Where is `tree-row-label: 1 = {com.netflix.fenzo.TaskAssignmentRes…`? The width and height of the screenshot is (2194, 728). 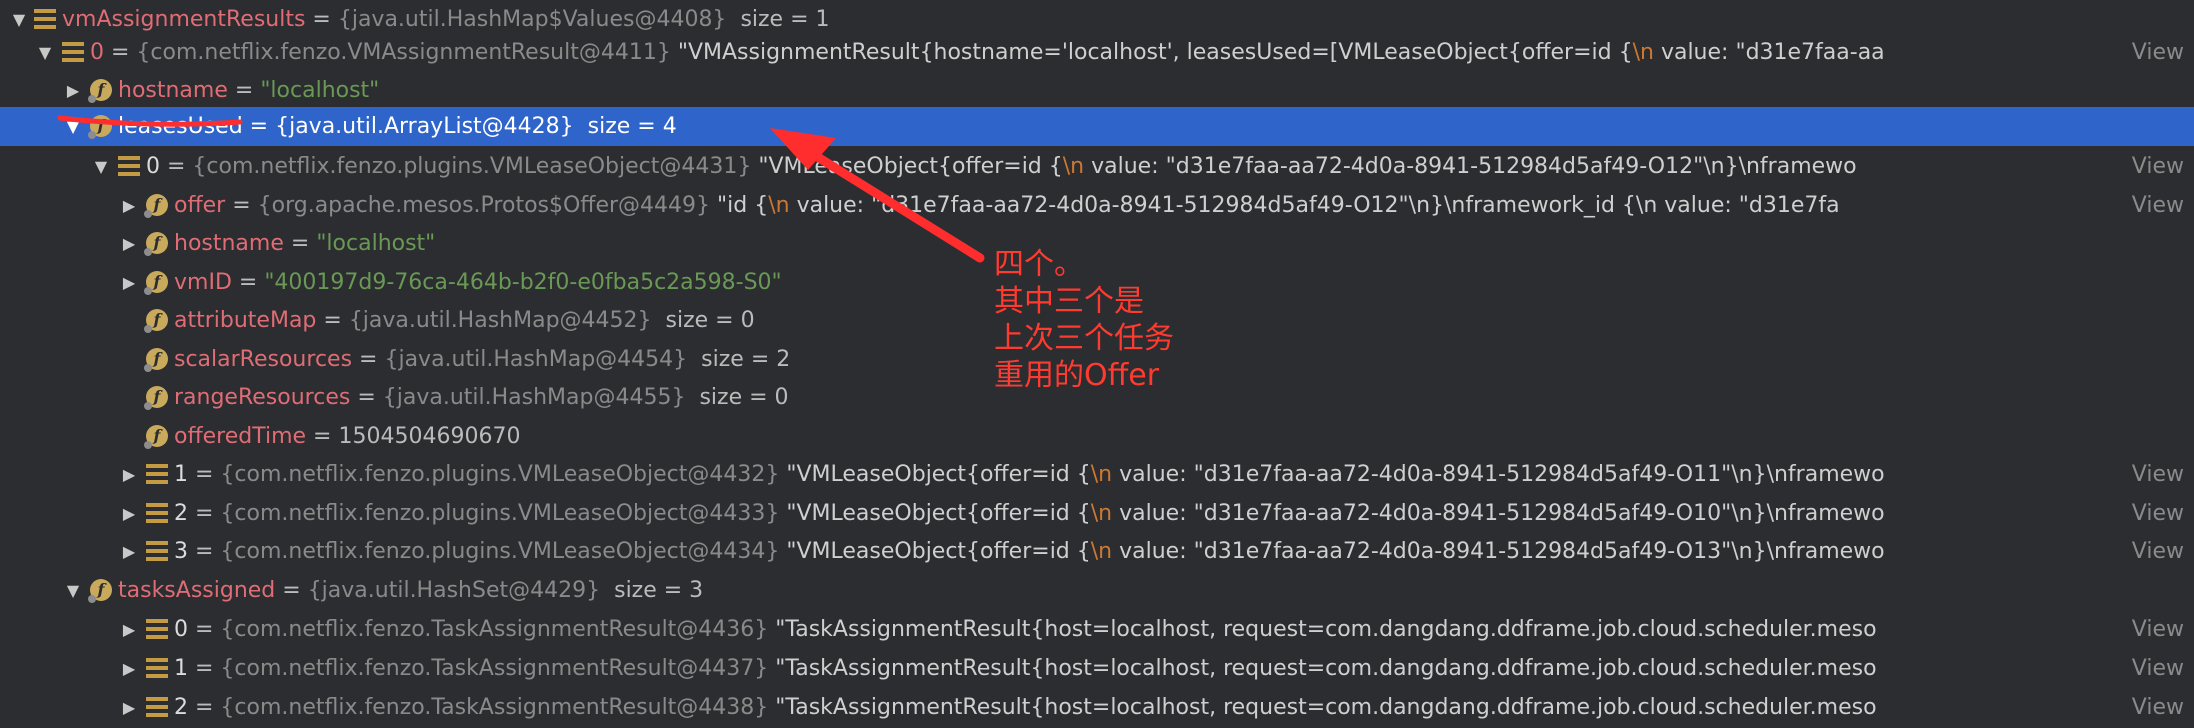
tree-row-label: 1 = {com.netflix.fenzo.TaskAssignmentRes… is located at coordinates (1025, 668).